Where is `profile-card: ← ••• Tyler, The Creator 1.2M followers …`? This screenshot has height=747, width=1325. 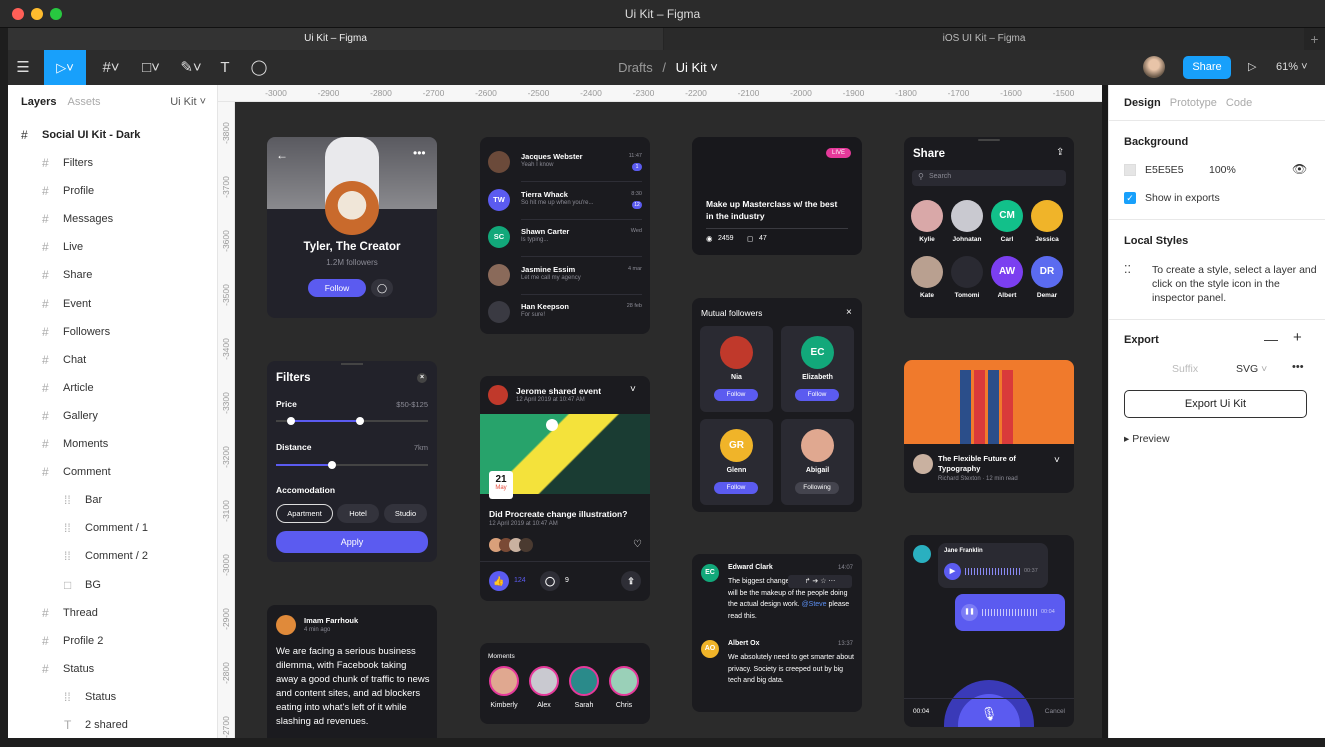 profile-card: ← ••• Tyler, The Creator 1.2M followers … is located at coordinates (352, 227).